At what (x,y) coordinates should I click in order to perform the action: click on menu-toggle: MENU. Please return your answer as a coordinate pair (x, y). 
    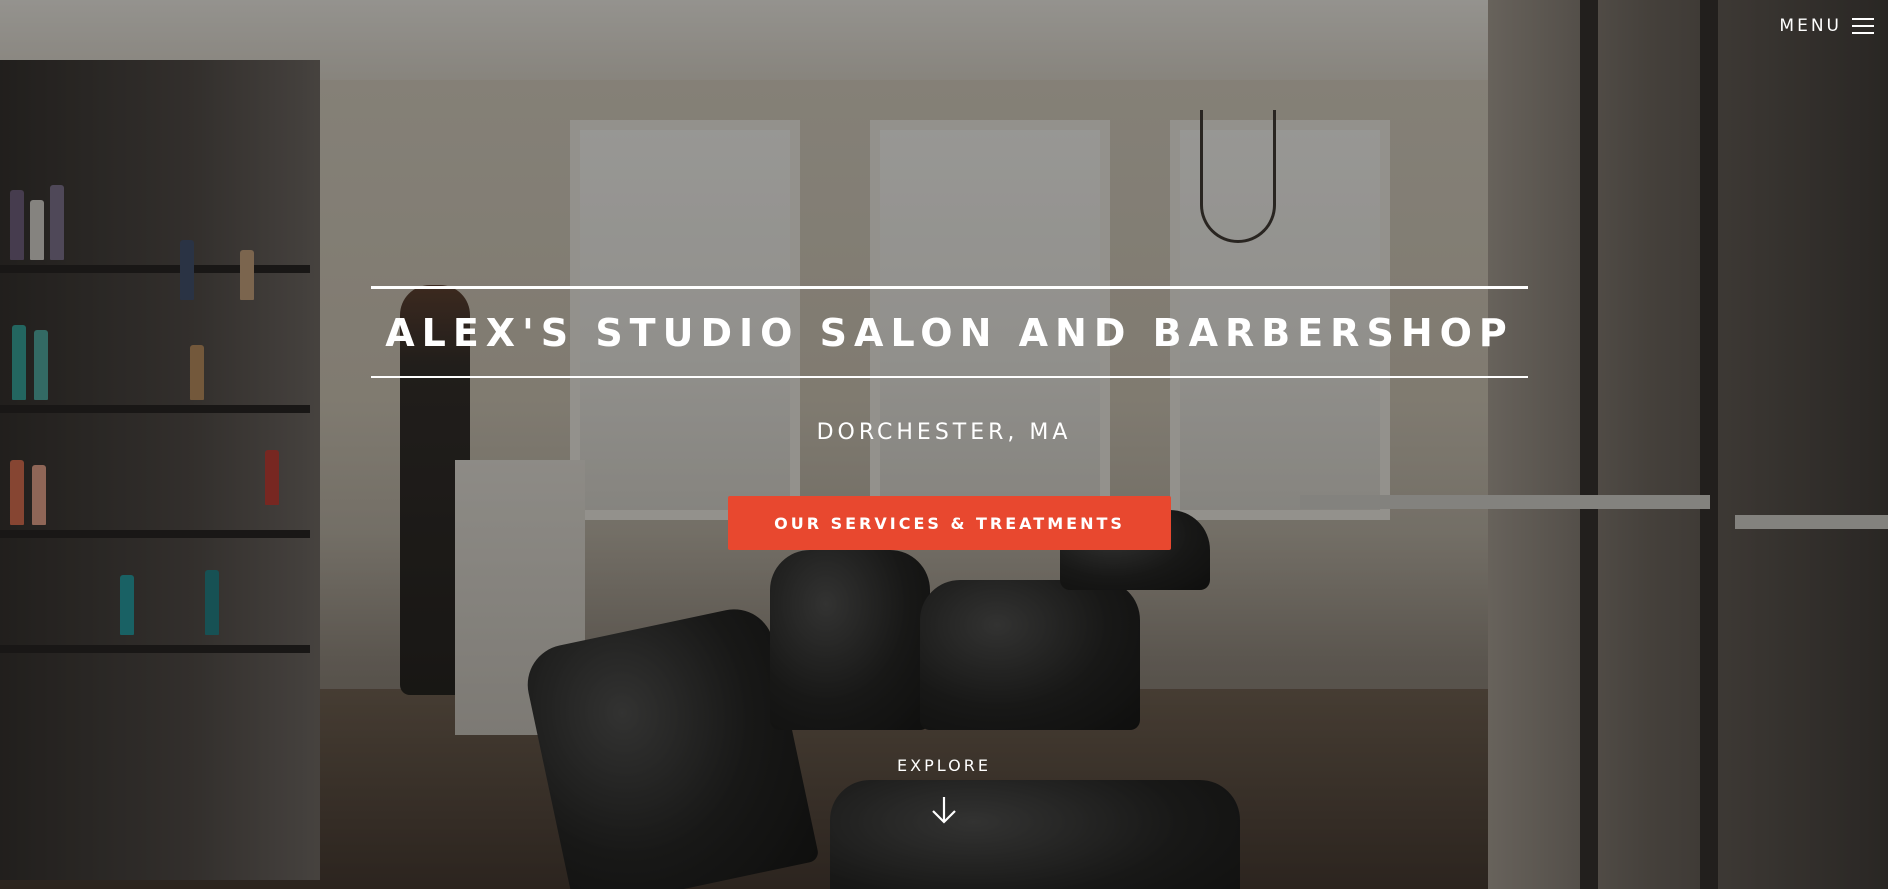
    Looking at the image, I should click on (1826, 26).